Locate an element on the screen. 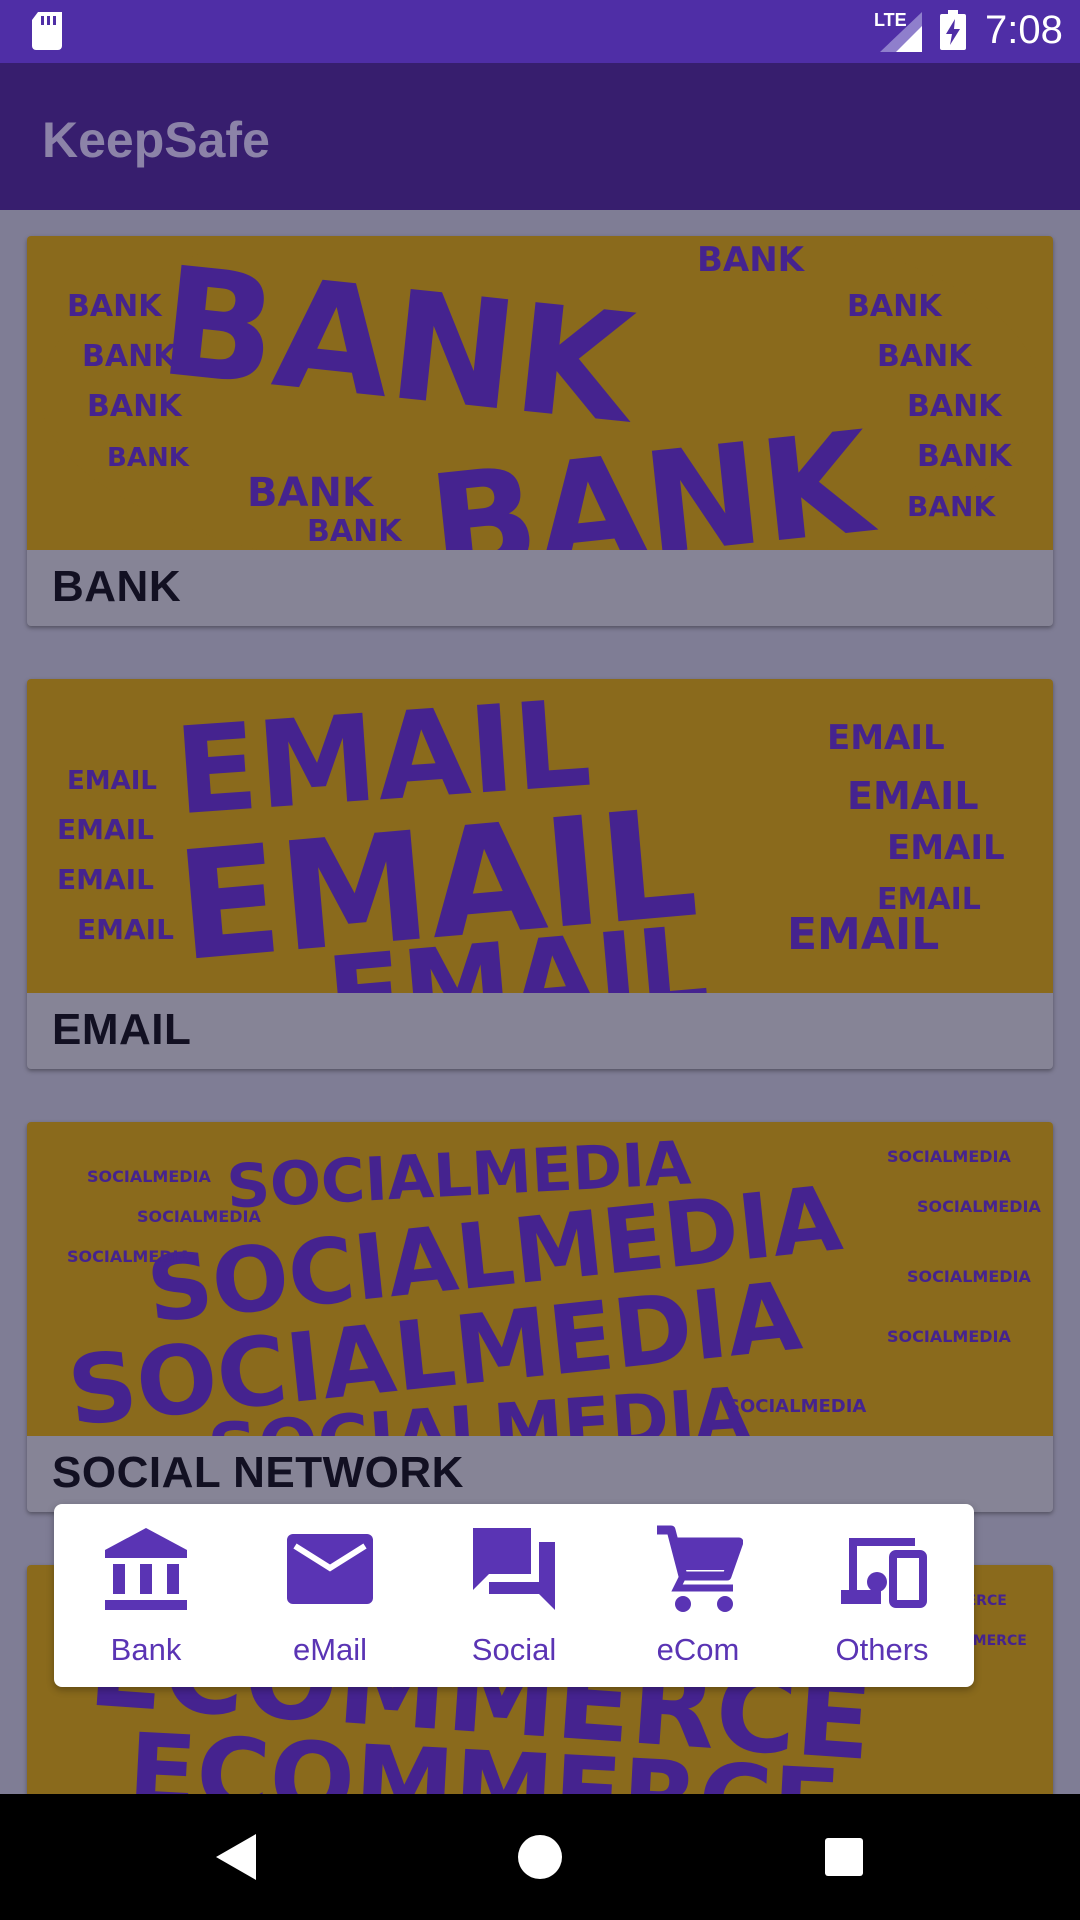 The width and height of the screenshot is (1080, 1920). category-label: SOCIAL NETWORK is located at coordinates (258, 1472).